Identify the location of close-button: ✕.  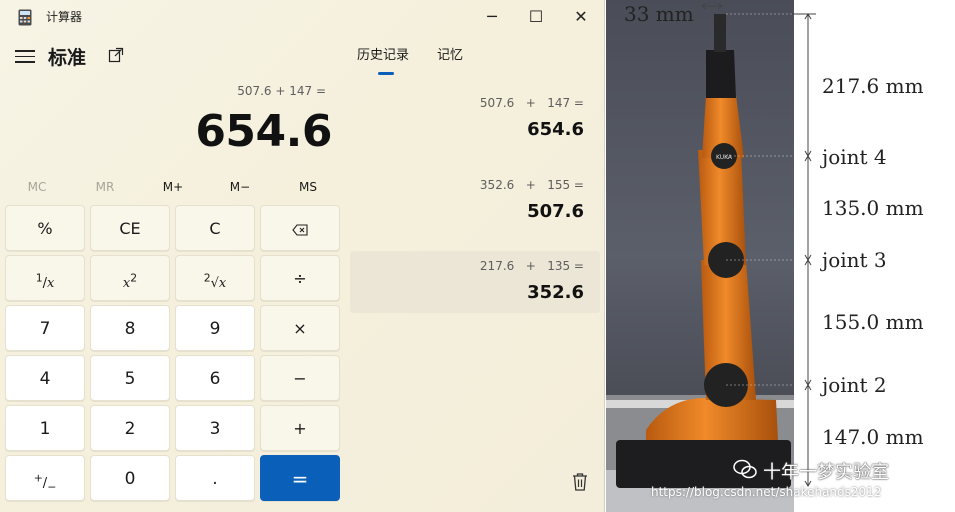
(581, 17).